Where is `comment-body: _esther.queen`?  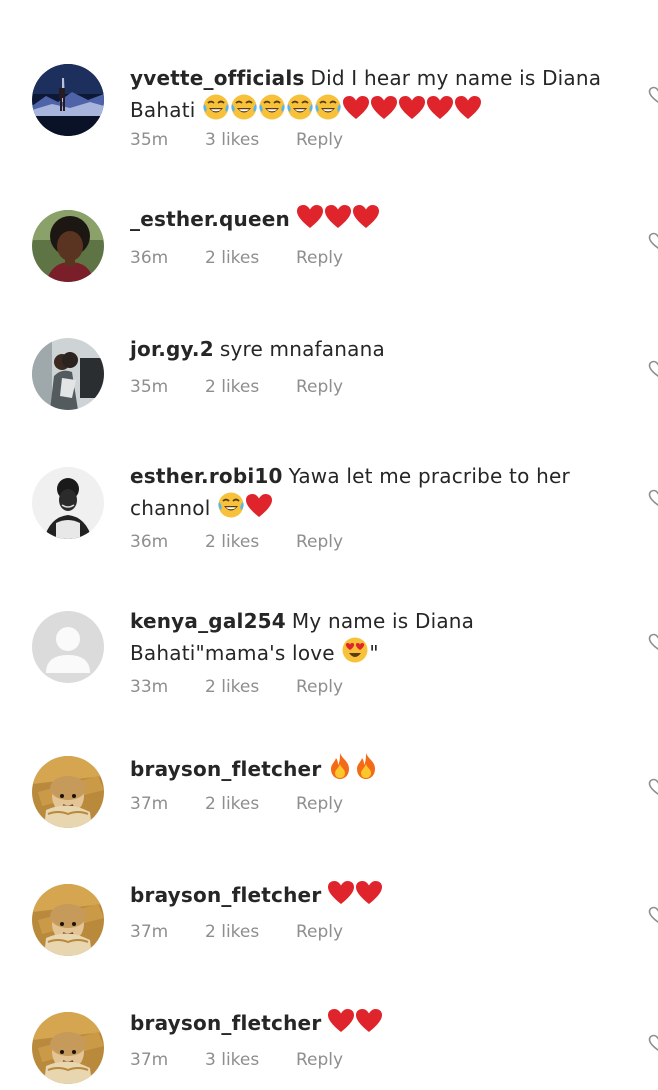 comment-body: _esther.queen is located at coordinates (377, 221).